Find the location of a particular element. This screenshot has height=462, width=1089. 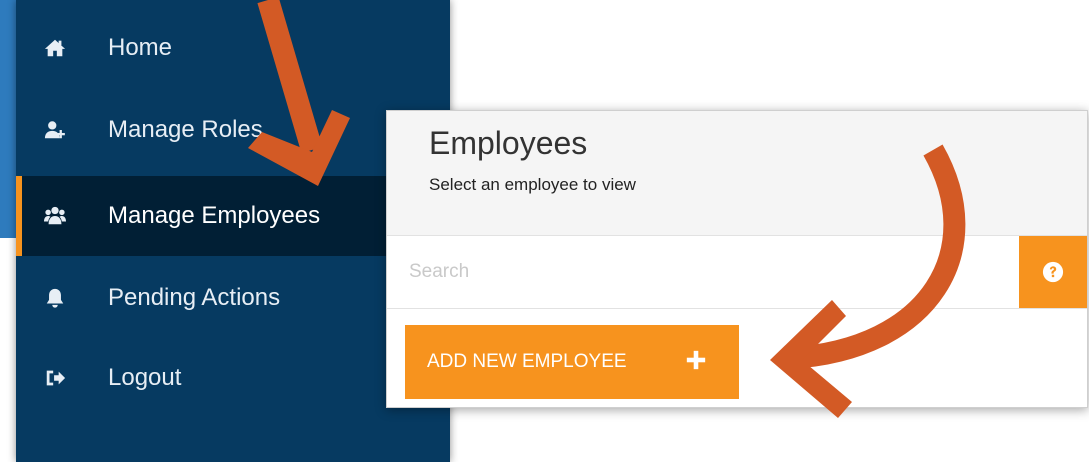

sidebar-item-manage-roles: Manage Roles is located at coordinates (233, 130).